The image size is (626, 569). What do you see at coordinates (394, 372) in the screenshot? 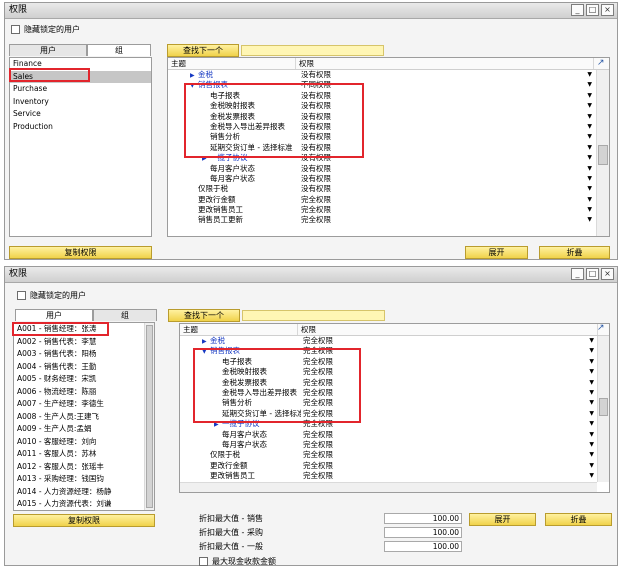
I see `tree-row: 金税映射报表 完全权限 ▼` at bounding box center [394, 372].